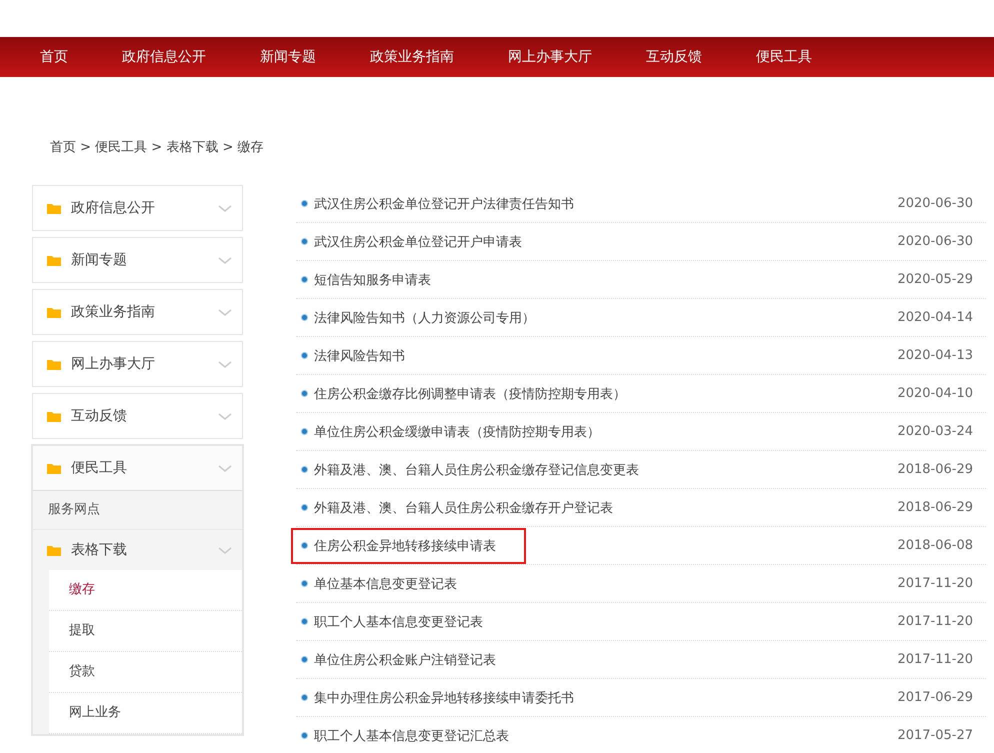  Describe the element at coordinates (935, 697) in the screenshot. I see `date-text: 2017-06-29` at that location.